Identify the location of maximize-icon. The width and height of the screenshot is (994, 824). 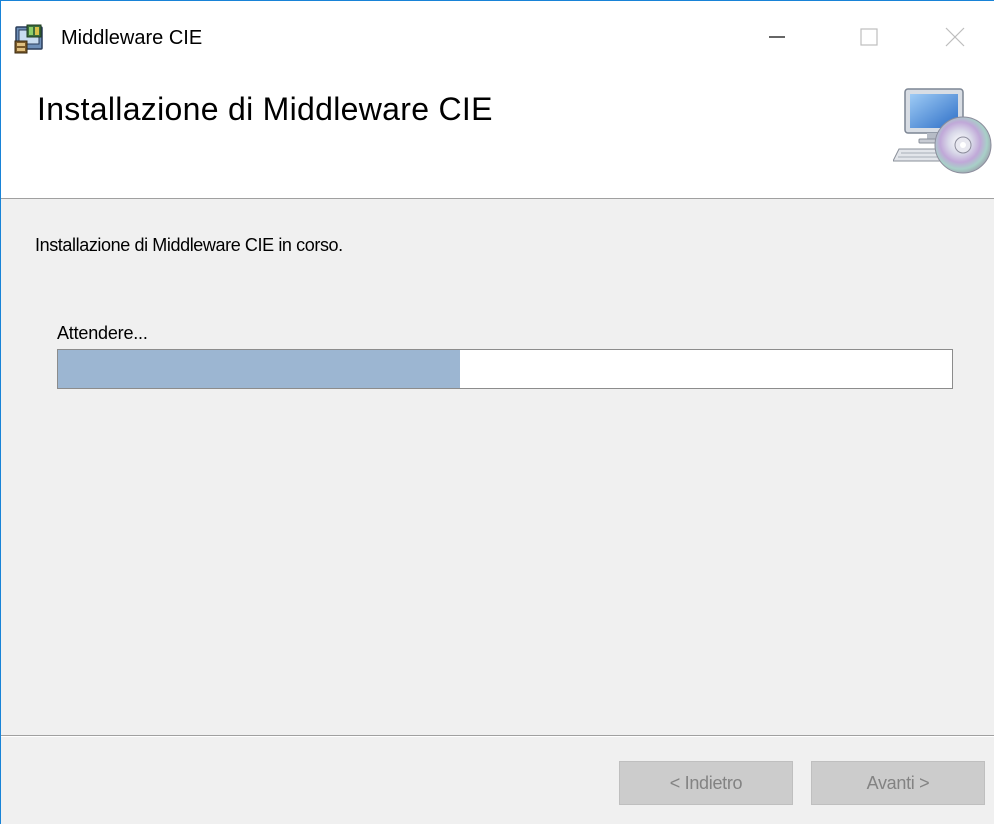
(869, 37).